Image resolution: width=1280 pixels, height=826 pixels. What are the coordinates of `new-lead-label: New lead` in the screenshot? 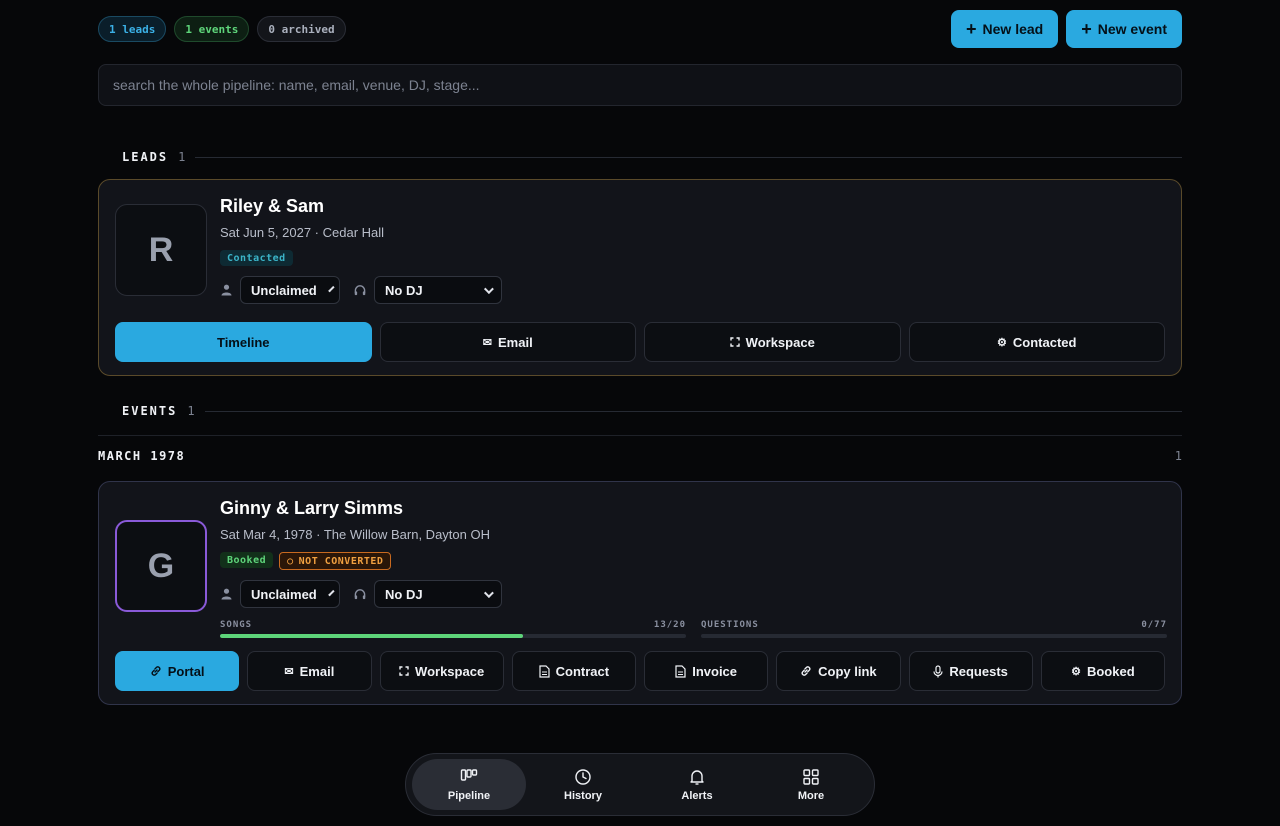 It's located at (1013, 29).